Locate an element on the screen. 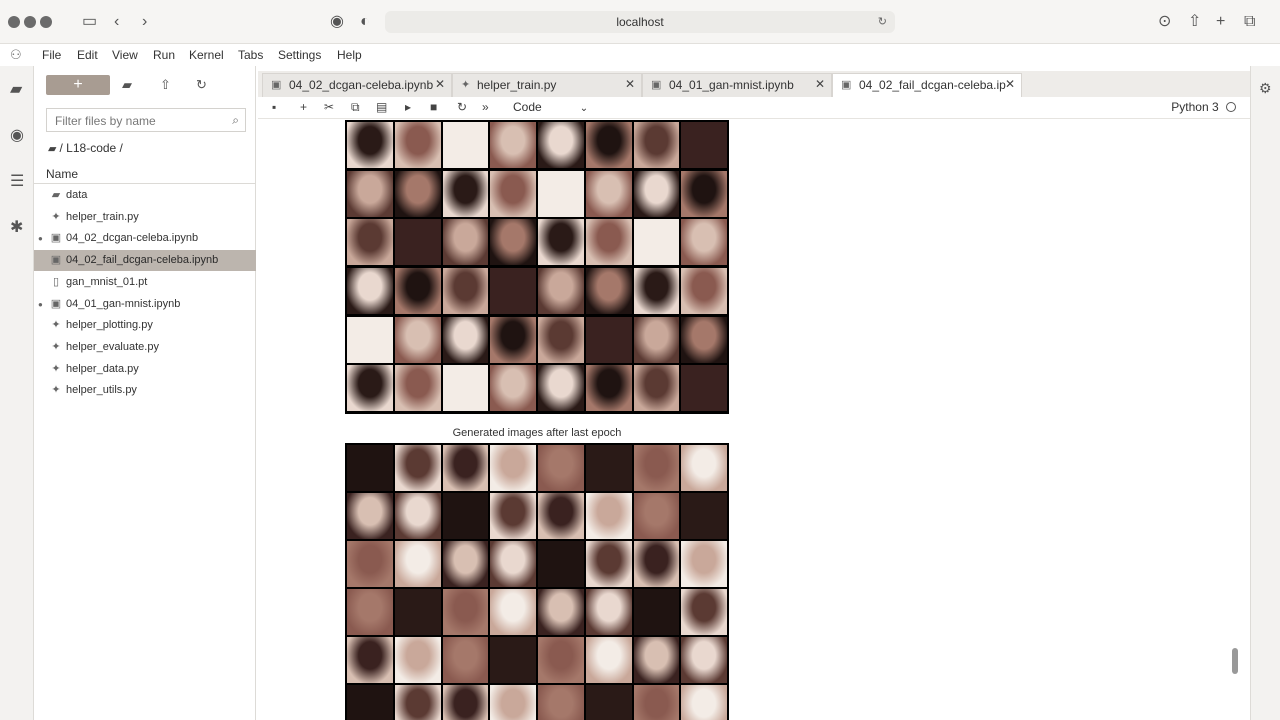  column-header-name: Name is located at coordinates (145, 174).